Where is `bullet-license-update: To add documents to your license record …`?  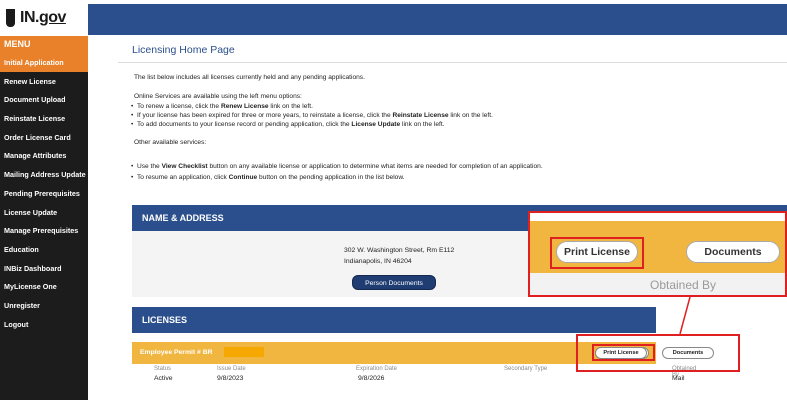
bullet-license-update: To add documents to your license record … is located at coordinates (288, 124).